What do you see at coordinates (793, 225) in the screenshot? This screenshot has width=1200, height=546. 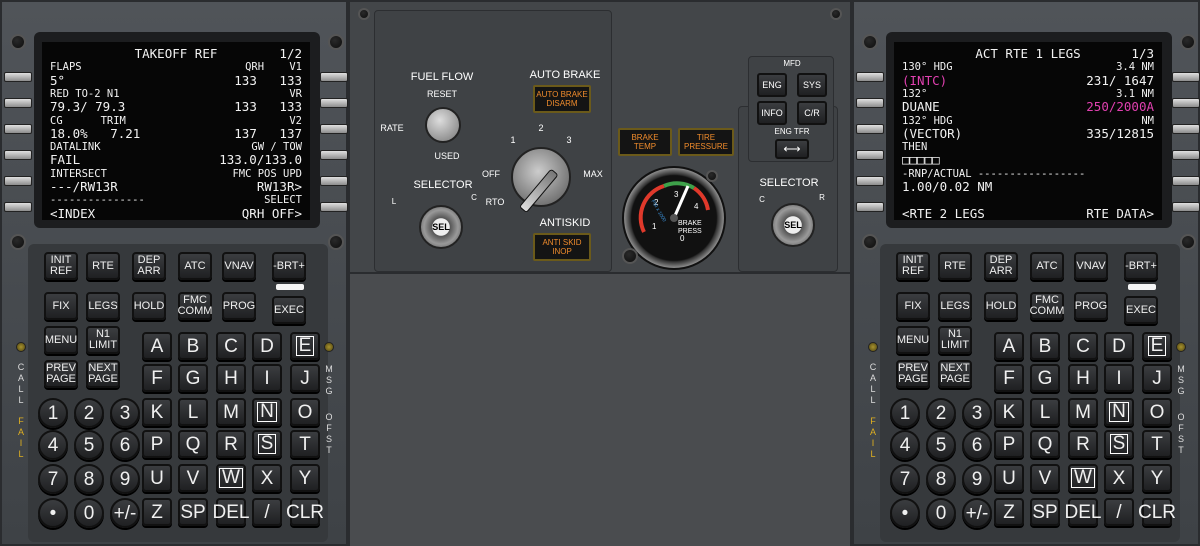 I see `right-selector-knob: SEL` at bounding box center [793, 225].